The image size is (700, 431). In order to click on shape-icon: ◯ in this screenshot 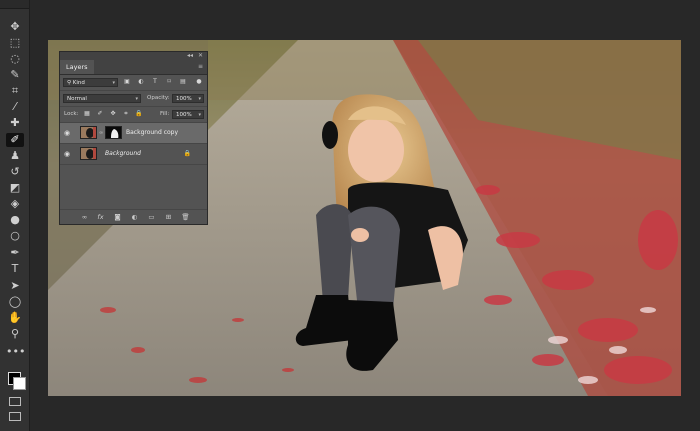, I will do `click(15, 302)`.